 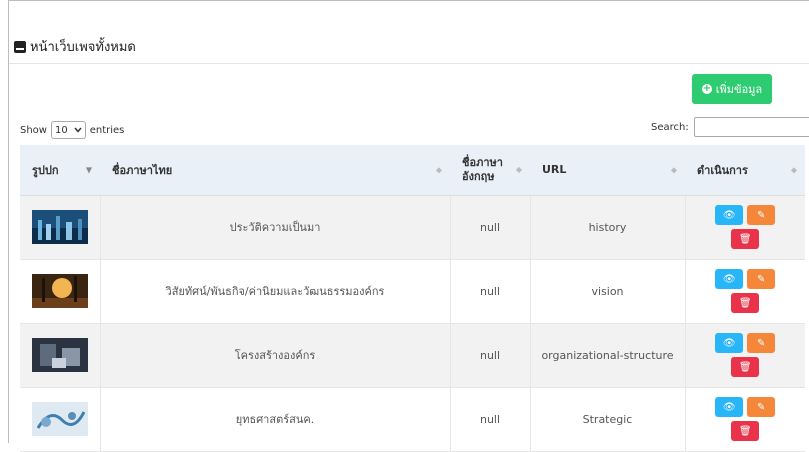 What do you see at coordinates (408, 0) in the screenshot?
I see `frame-border-top` at bounding box center [408, 0].